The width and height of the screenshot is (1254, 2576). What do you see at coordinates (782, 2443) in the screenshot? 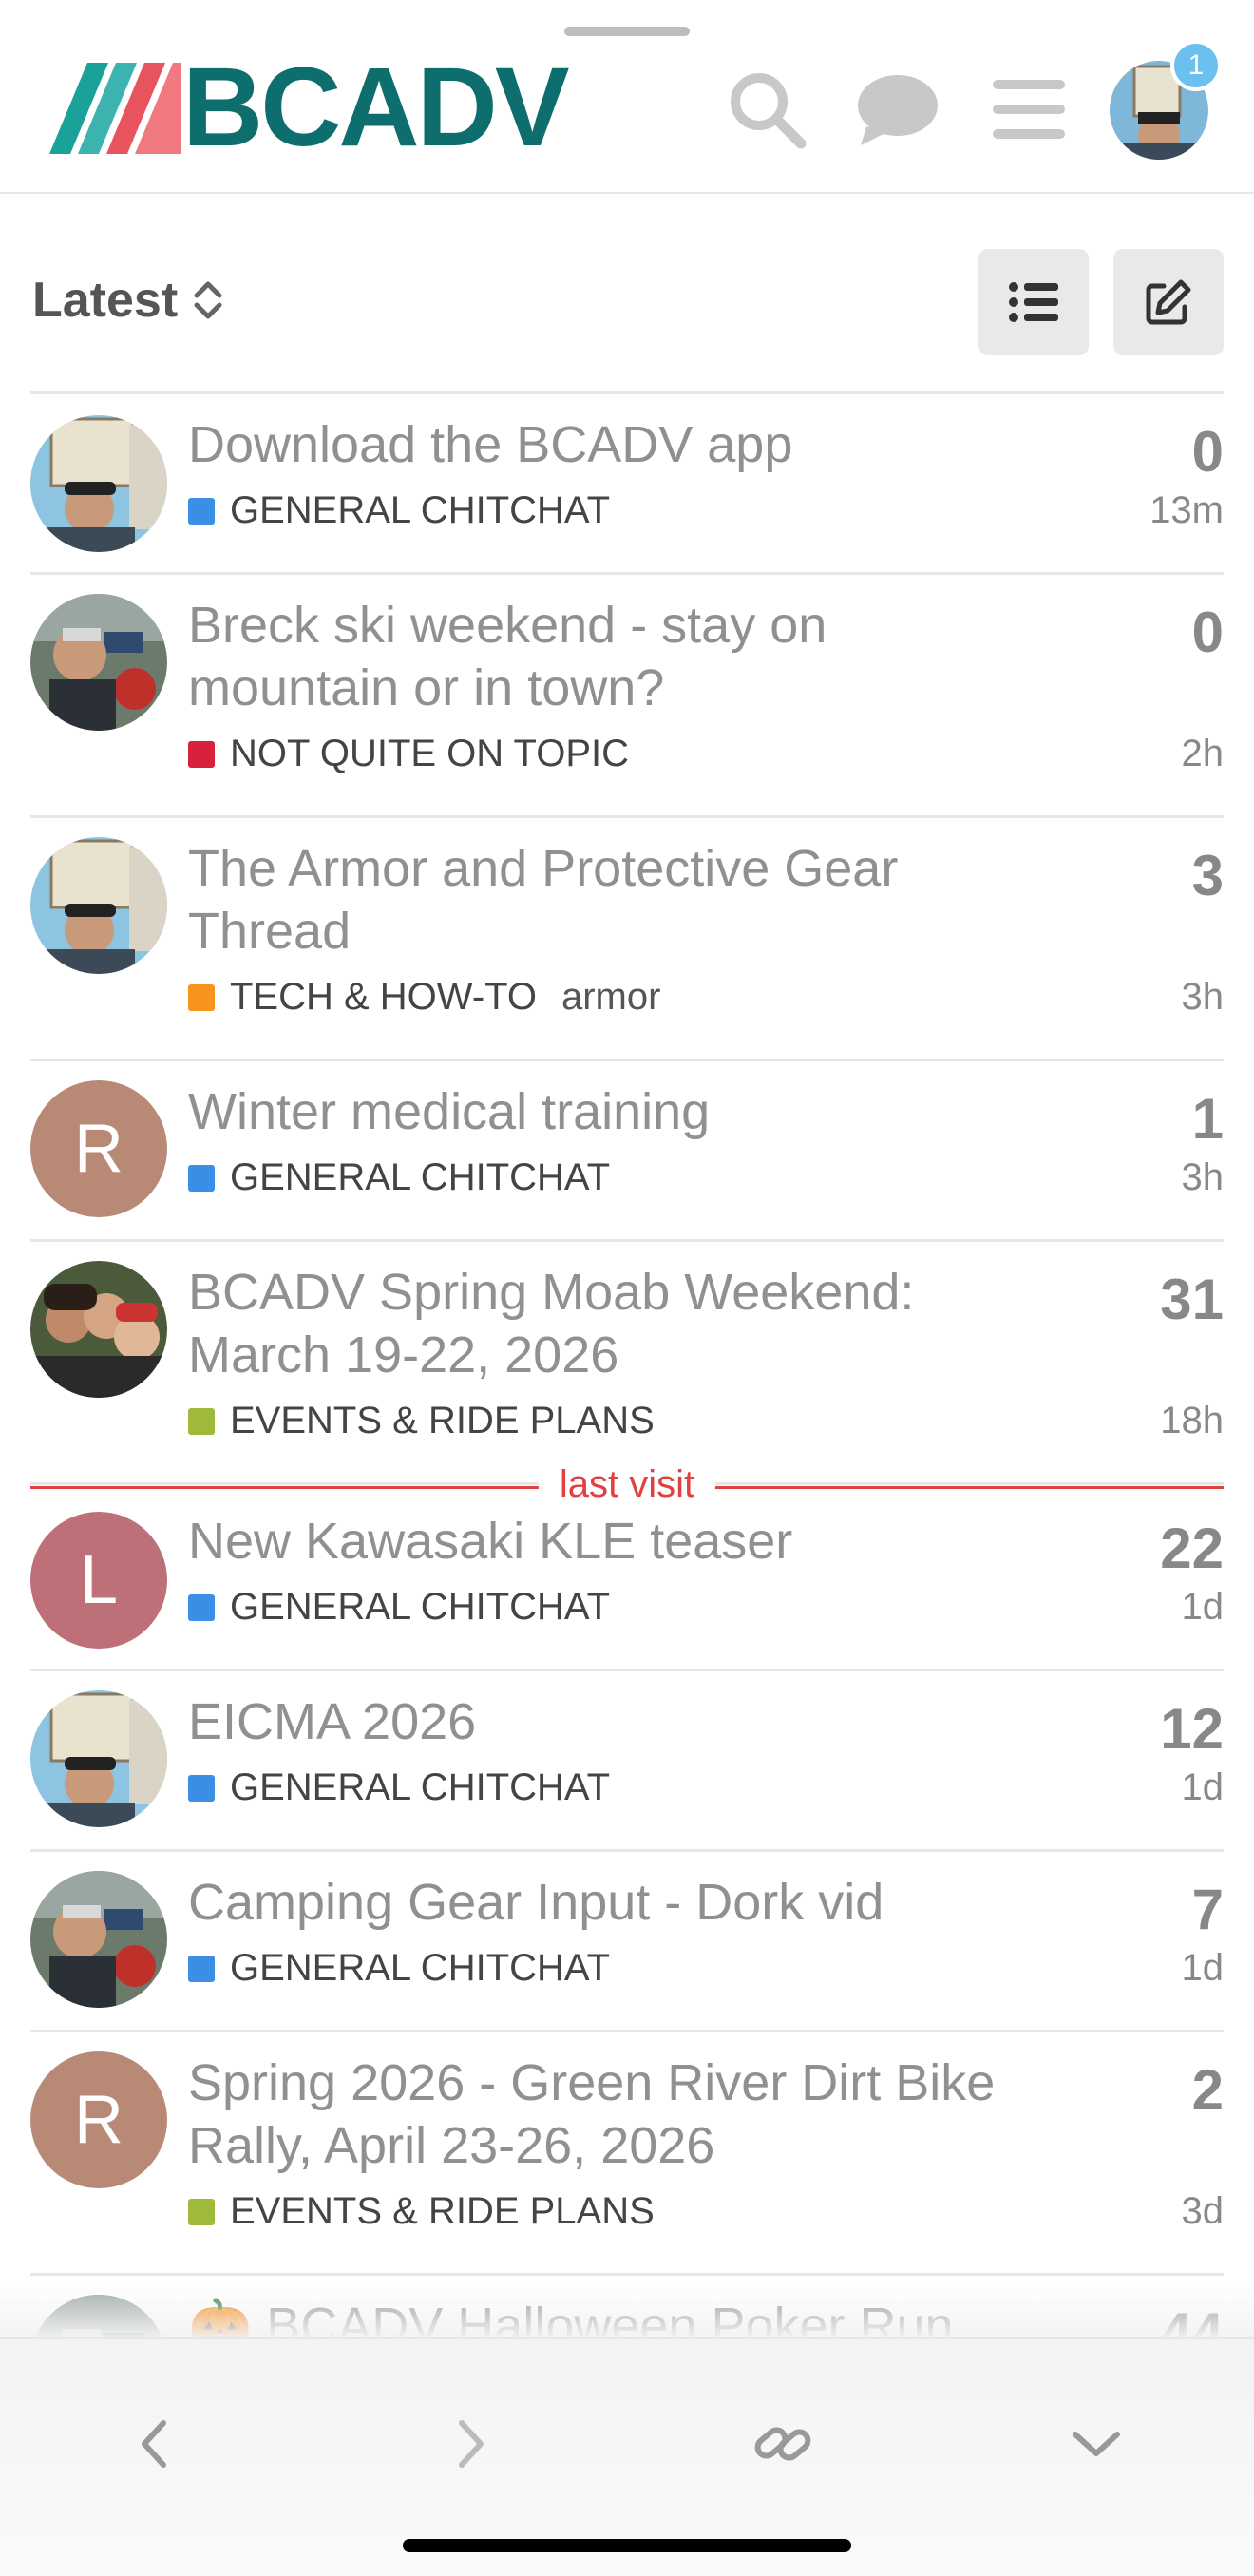
I see `share-link-button` at bounding box center [782, 2443].